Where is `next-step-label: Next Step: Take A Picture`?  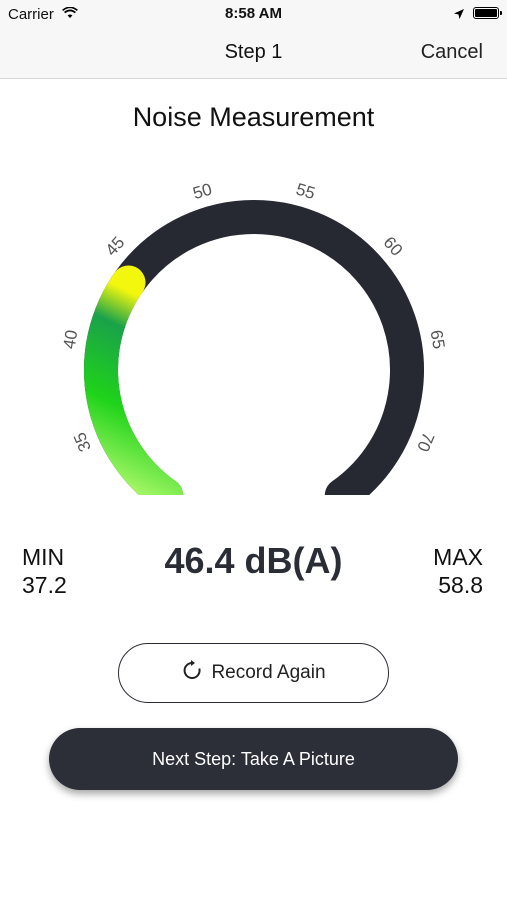 next-step-label: Next Step: Take A Picture is located at coordinates (253, 758).